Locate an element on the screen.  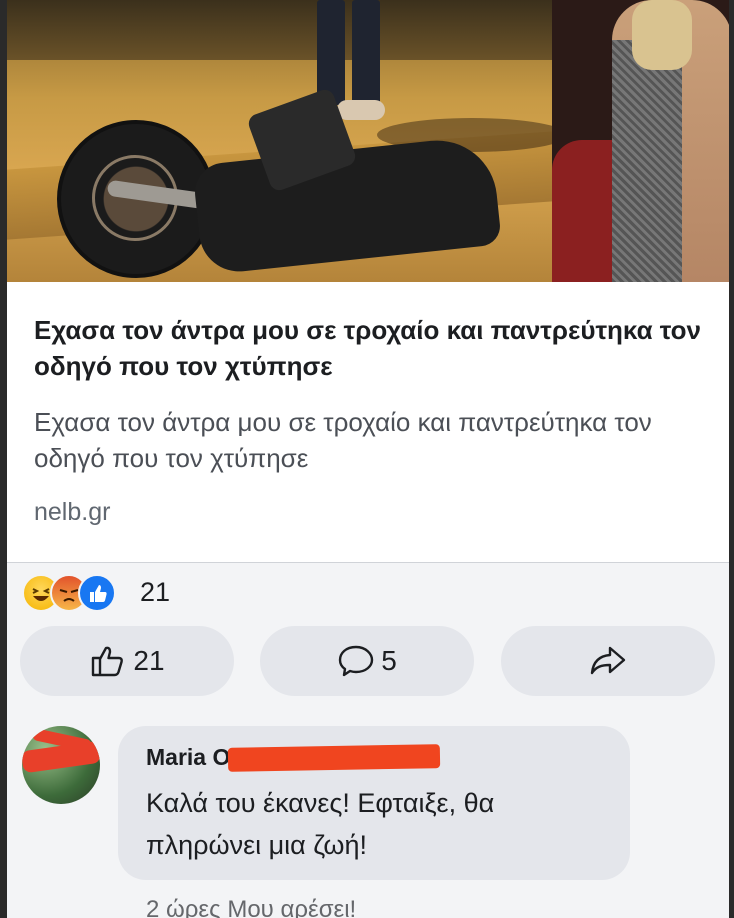
like-emoji-icon is located at coordinates (97, 593).